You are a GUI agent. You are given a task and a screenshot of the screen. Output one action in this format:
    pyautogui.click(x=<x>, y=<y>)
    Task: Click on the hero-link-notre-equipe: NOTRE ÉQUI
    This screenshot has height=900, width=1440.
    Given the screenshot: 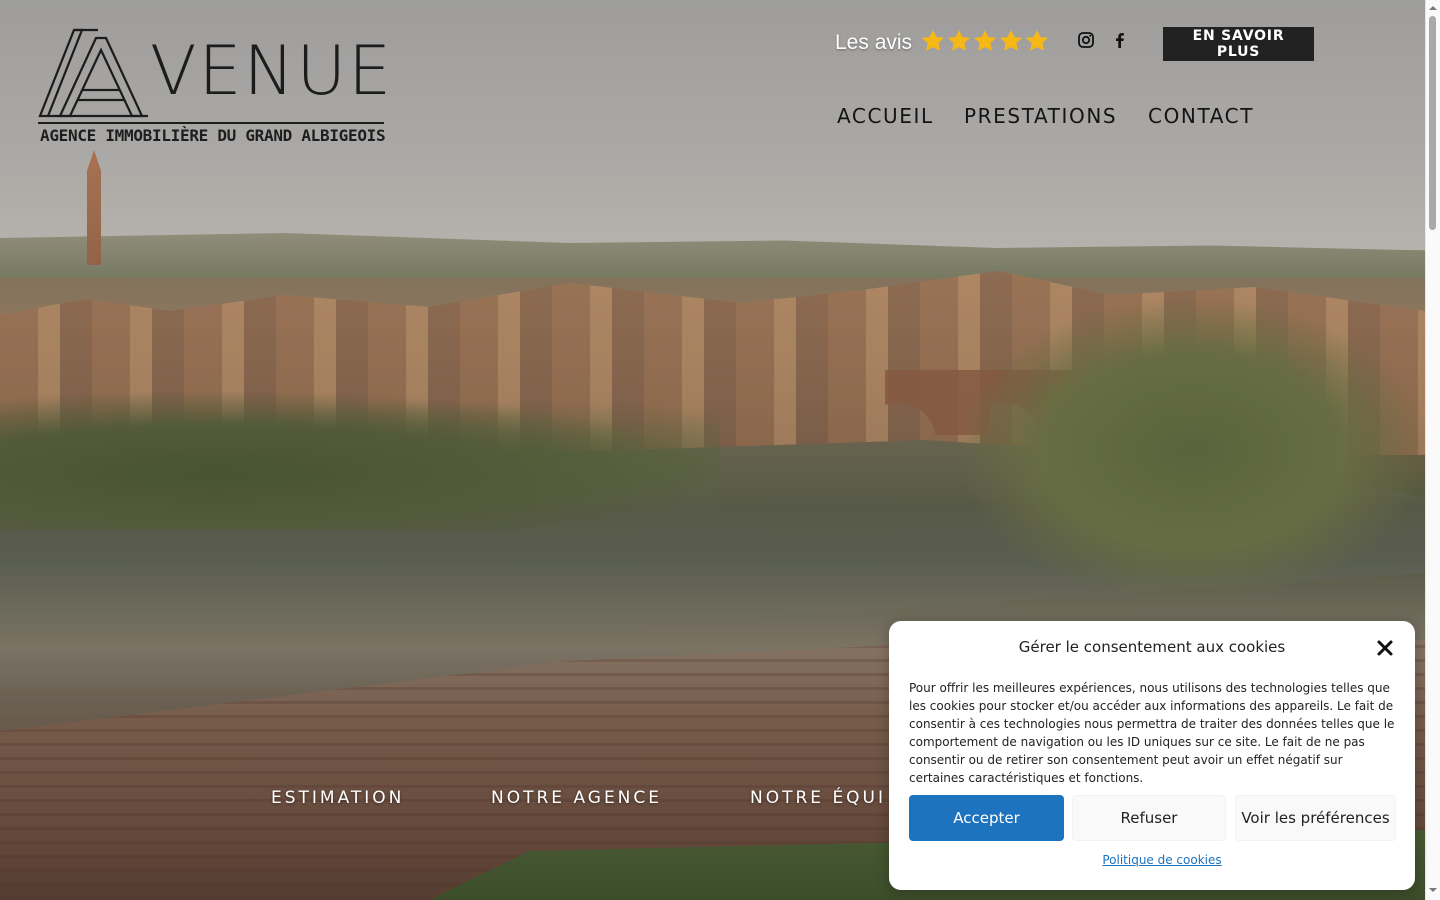 What is the action you would take?
    pyautogui.click(x=818, y=798)
    